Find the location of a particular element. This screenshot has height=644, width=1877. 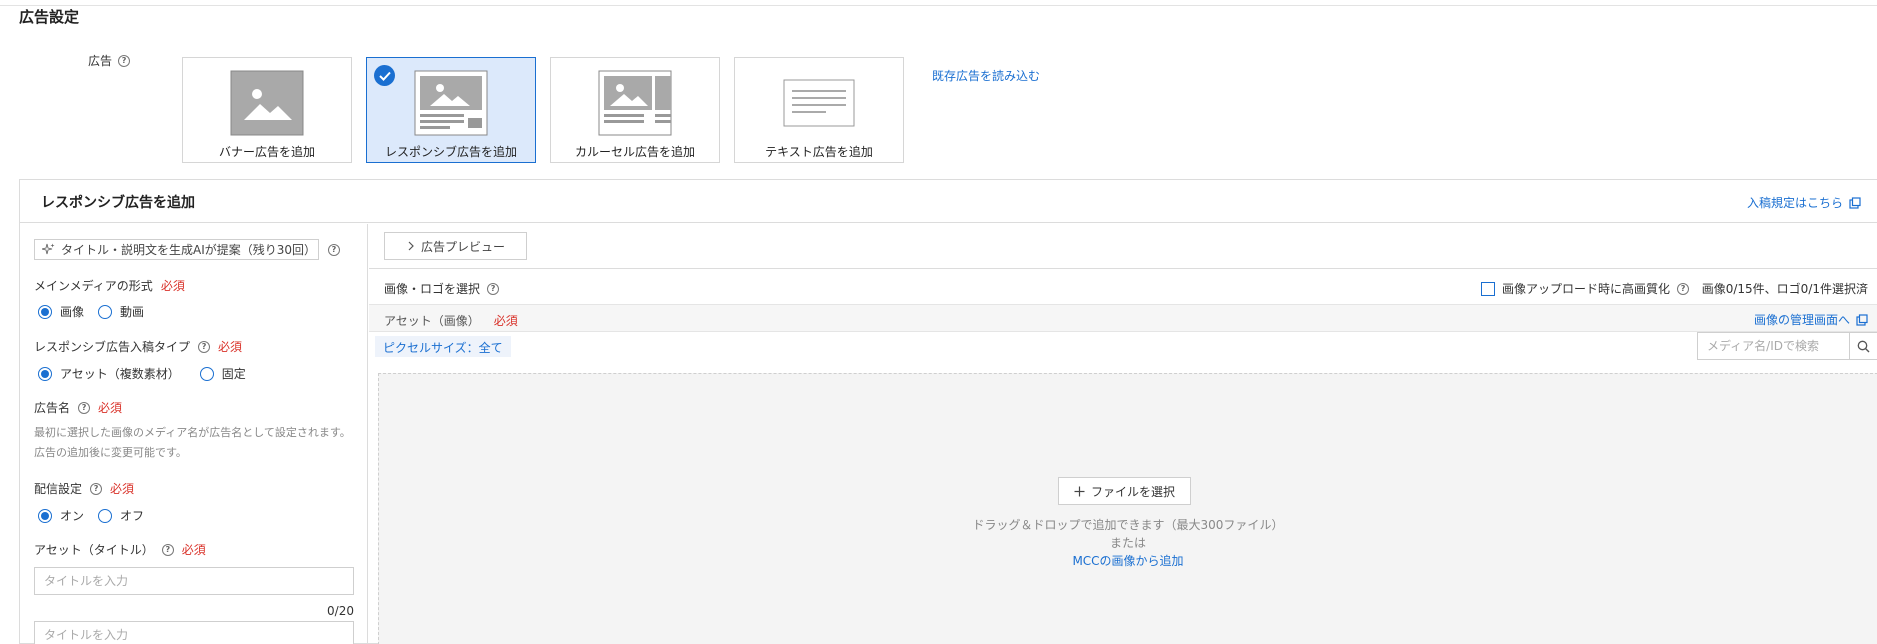

asset-title-counter: 0/20 is located at coordinates (340, 611).